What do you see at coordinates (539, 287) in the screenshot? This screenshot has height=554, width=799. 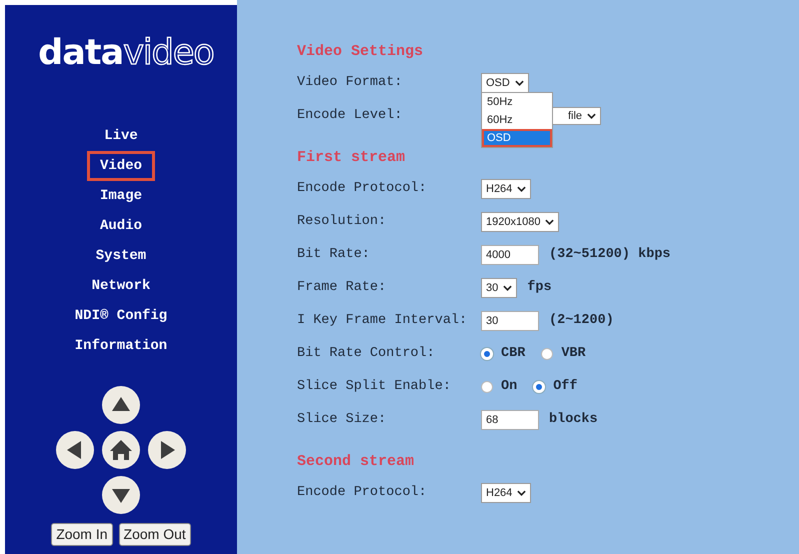 I see `unit-text: fps` at bounding box center [539, 287].